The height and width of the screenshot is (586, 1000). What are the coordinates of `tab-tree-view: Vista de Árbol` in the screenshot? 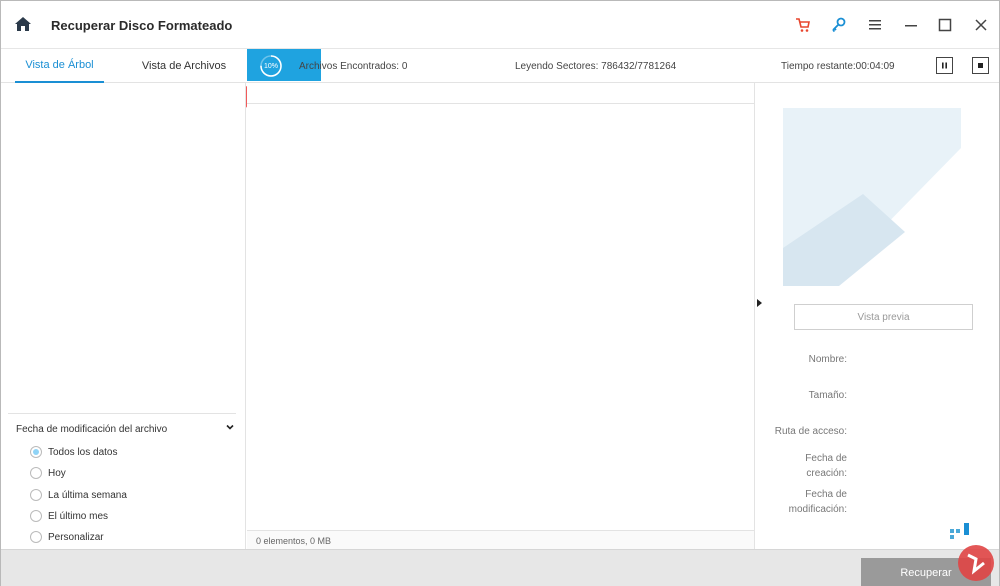 It's located at (59, 66).